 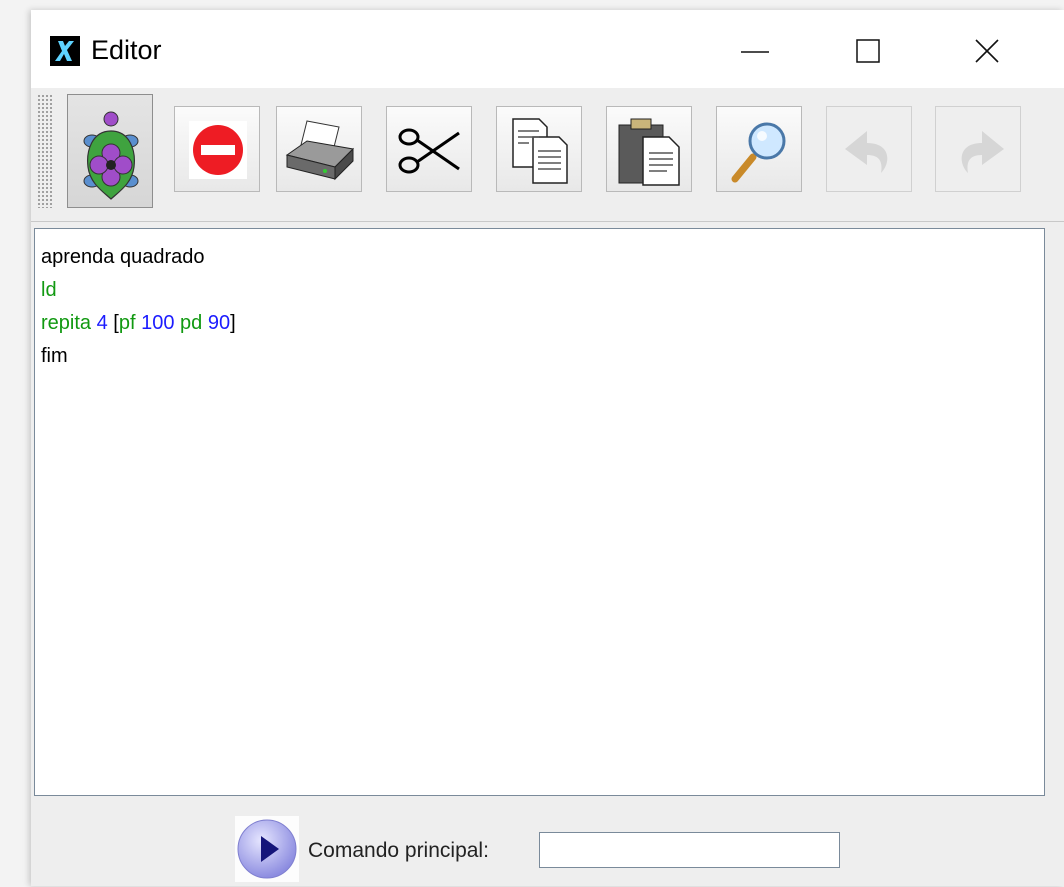 I want to click on minimize-icon, so click(x=755, y=52).